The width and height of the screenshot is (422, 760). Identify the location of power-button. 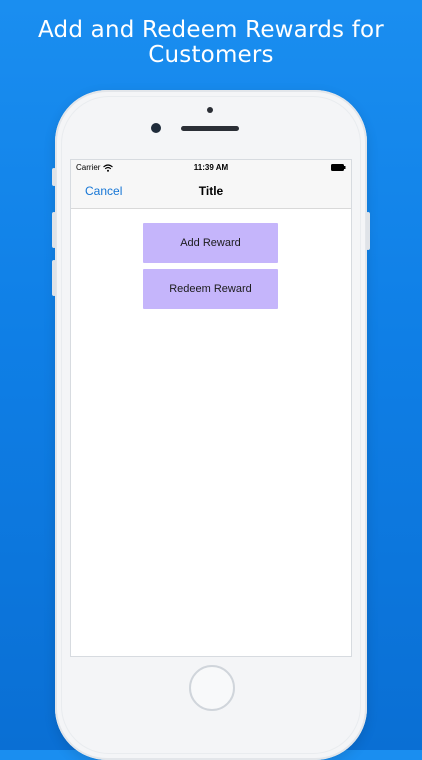
(368, 231).